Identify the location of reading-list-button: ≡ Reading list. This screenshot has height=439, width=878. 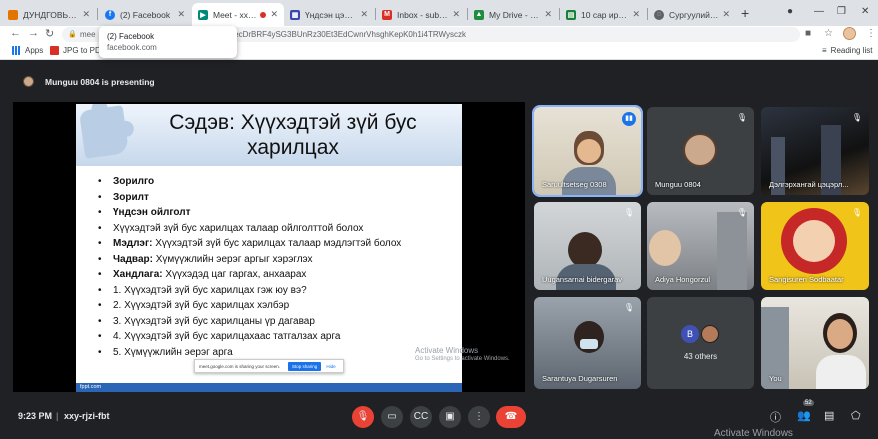
(847, 50).